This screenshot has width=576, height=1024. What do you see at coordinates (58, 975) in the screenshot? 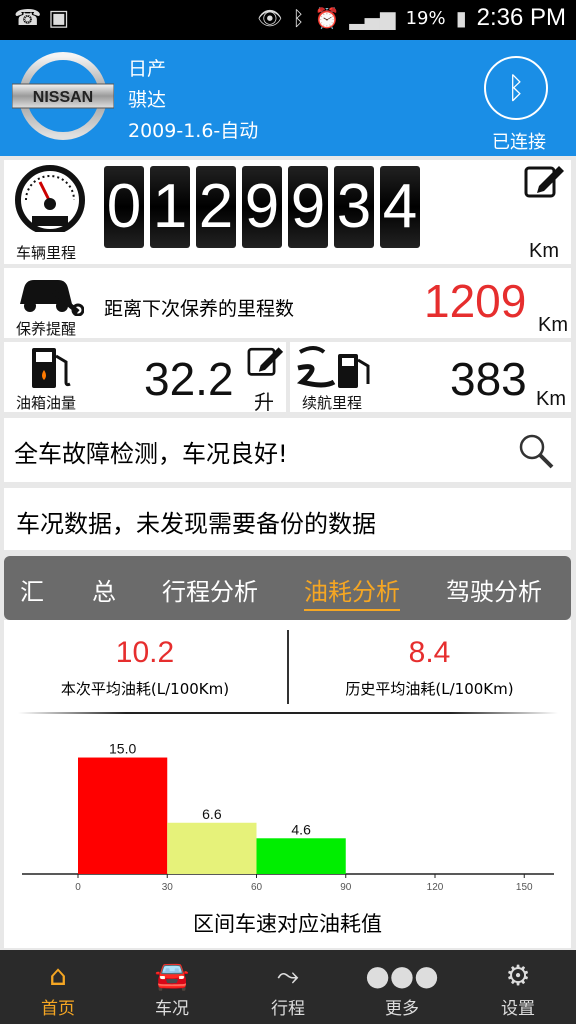
I see `home-icon: ⌂` at bounding box center [58, 975].